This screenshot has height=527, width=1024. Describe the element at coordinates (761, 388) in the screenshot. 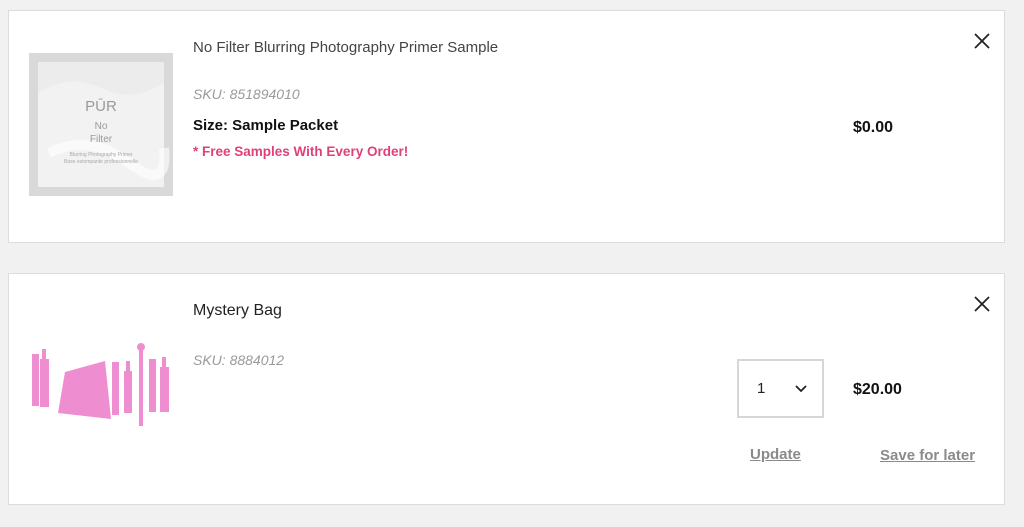

I see `quantity-value: 1` at that location.